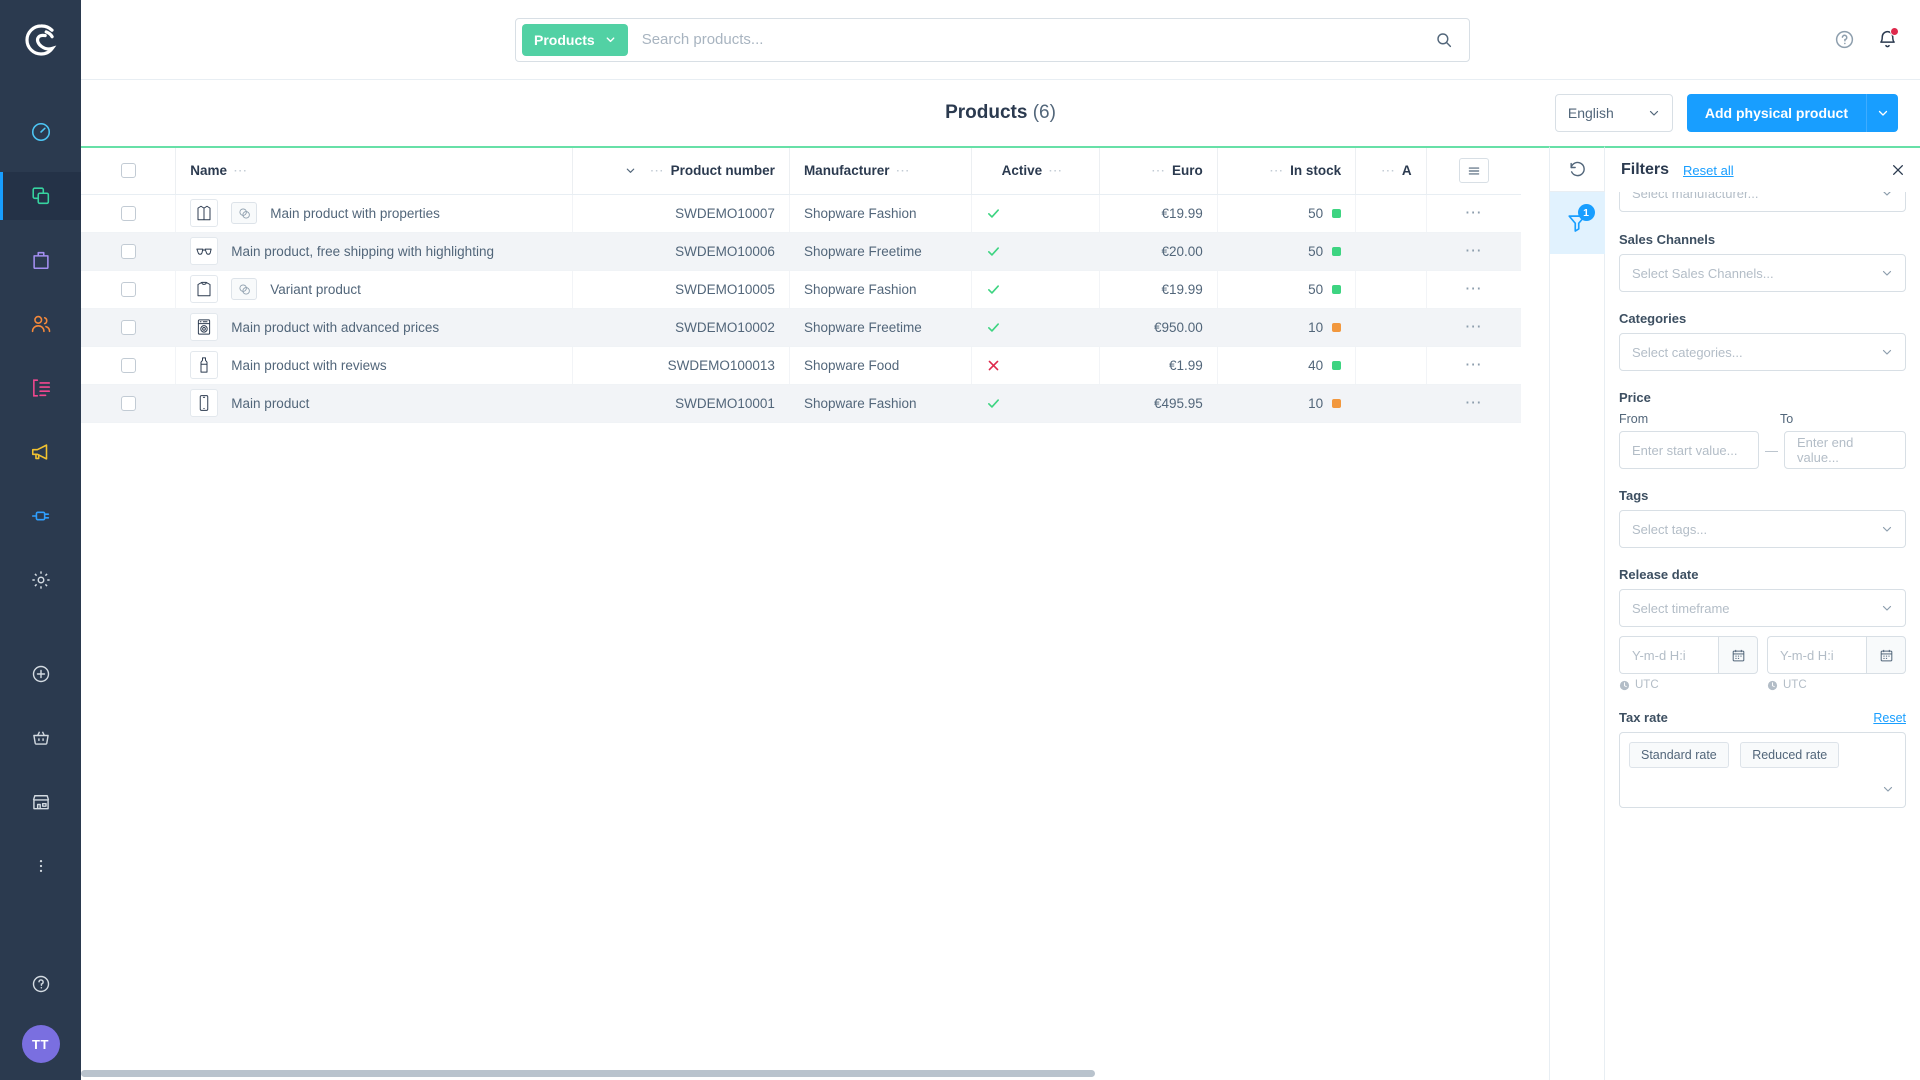 The image size is (1920, 1080). I want to click on notifications-button, so click(1888, 38).